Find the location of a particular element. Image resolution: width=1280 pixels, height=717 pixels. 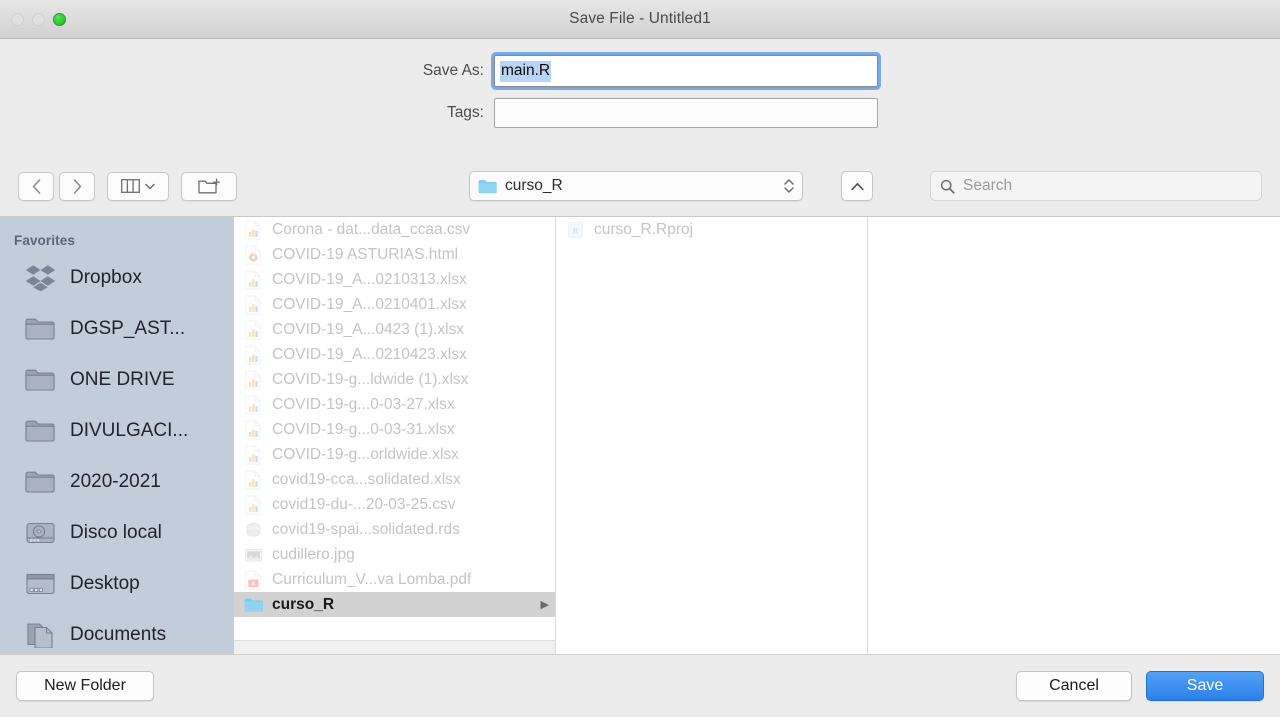

file-name: COVID-19-g...0-03-31.xlsx is located at coordinates (363, 429).